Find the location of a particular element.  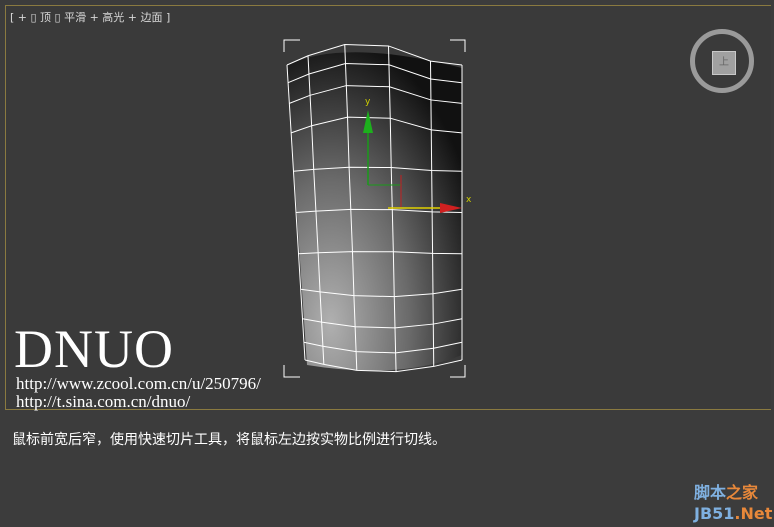

watermark: 脚本之家 JB51.Net is located at coordinates (733, 503).